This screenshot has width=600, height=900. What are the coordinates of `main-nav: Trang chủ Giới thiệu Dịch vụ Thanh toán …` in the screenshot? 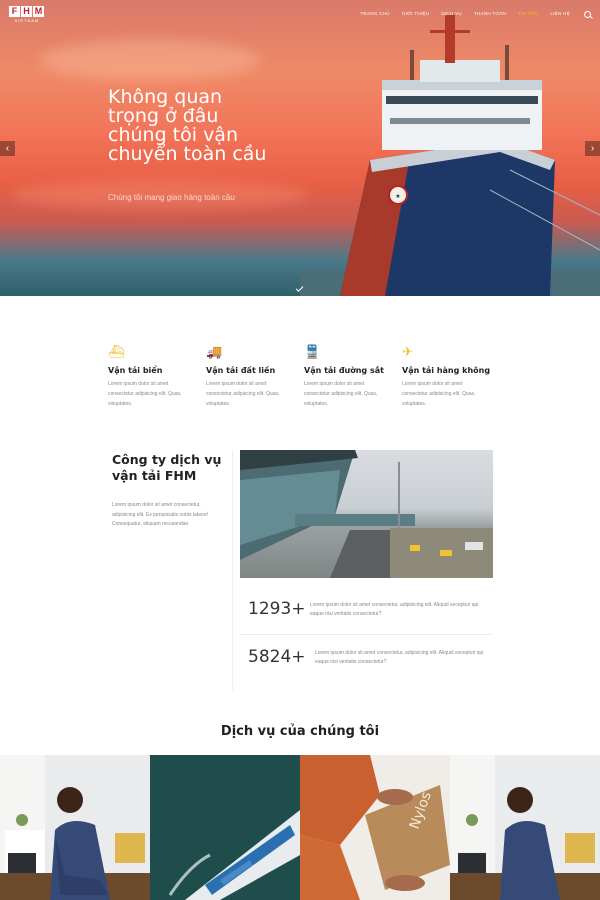 It's located at (465, 13).